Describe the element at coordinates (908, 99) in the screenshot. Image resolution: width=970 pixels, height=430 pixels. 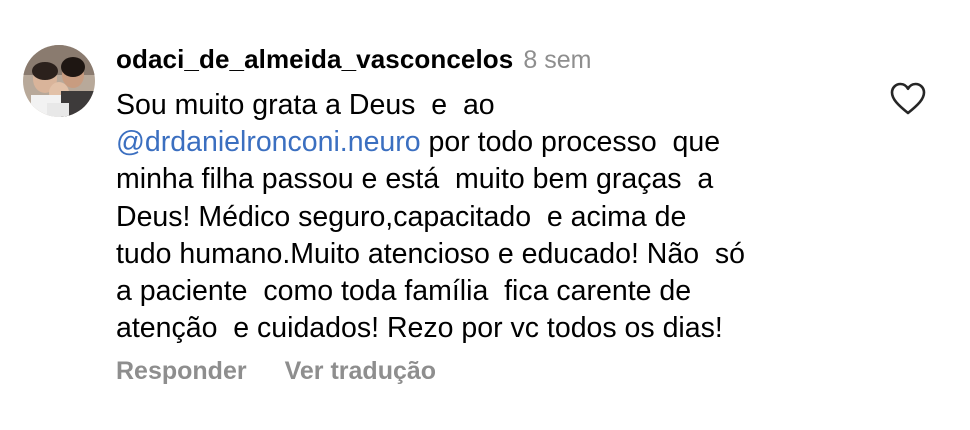
I see `heart-outline-icon` at that location.